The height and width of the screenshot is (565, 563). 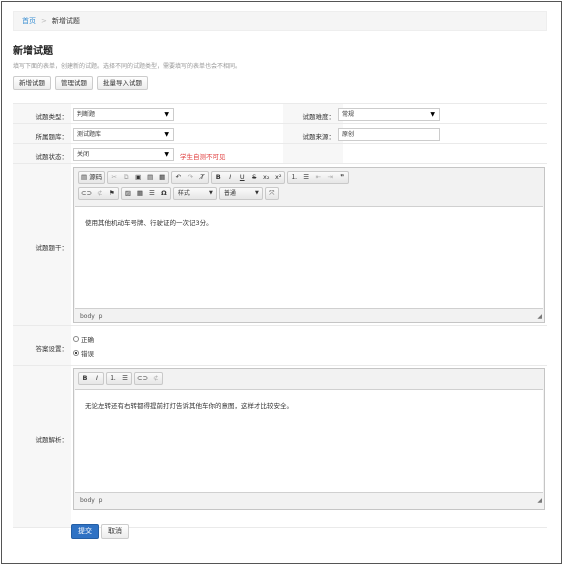 What do you see at coordinates (229, 193) in the screenshot?
I see `format-combo-label: 普通` at bounding box center [229, 193].